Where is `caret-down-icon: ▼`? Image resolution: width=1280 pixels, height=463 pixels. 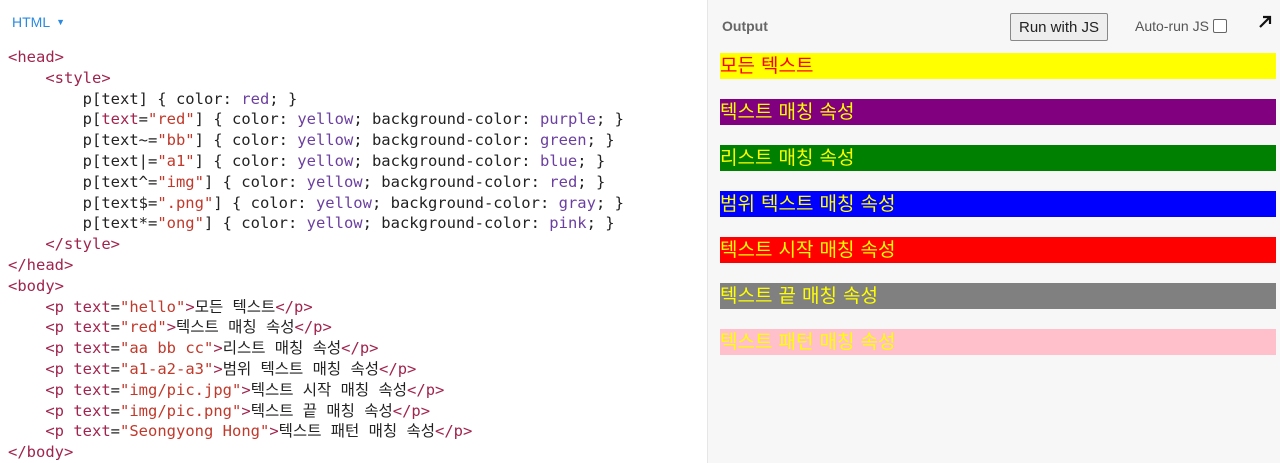
caret-down-icon: ▼ is located at coordinates (61, 22).